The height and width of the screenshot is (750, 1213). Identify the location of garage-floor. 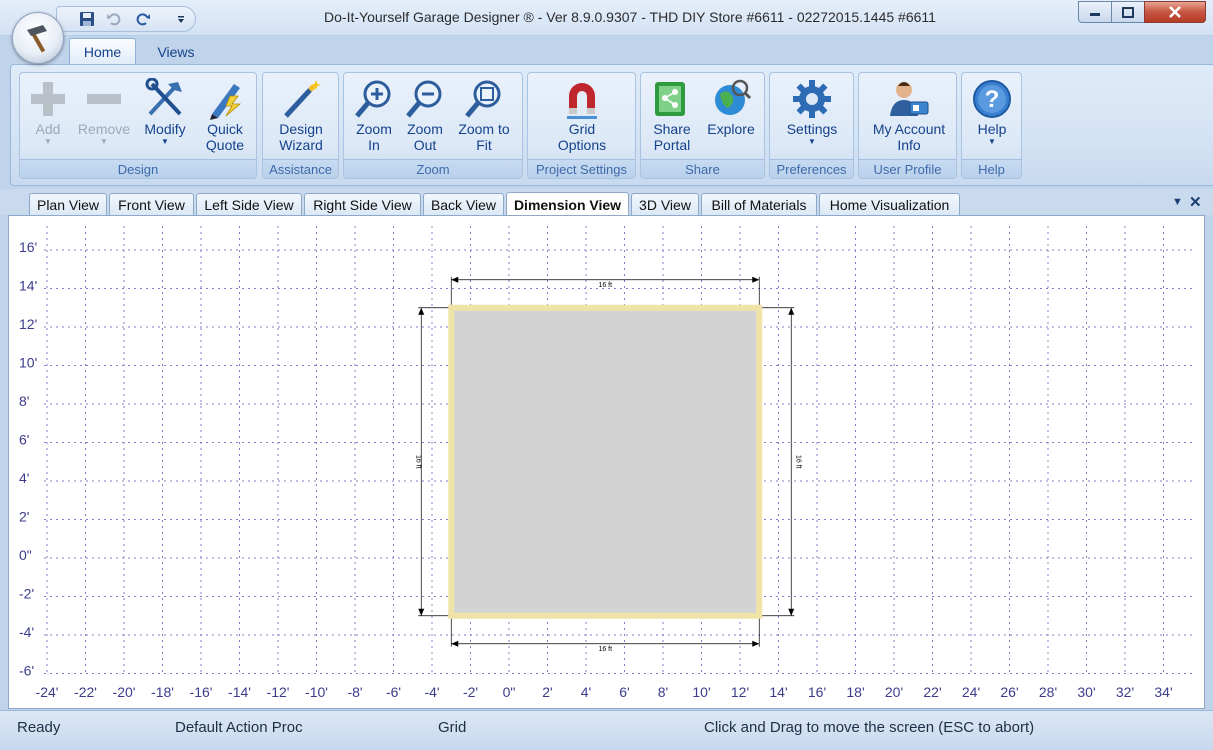
(605, 461).